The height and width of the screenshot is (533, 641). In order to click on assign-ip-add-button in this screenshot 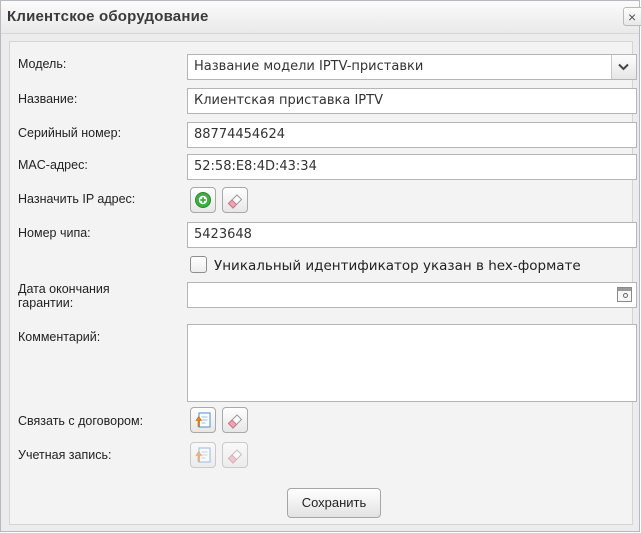, I will do `click(203, 200)`.